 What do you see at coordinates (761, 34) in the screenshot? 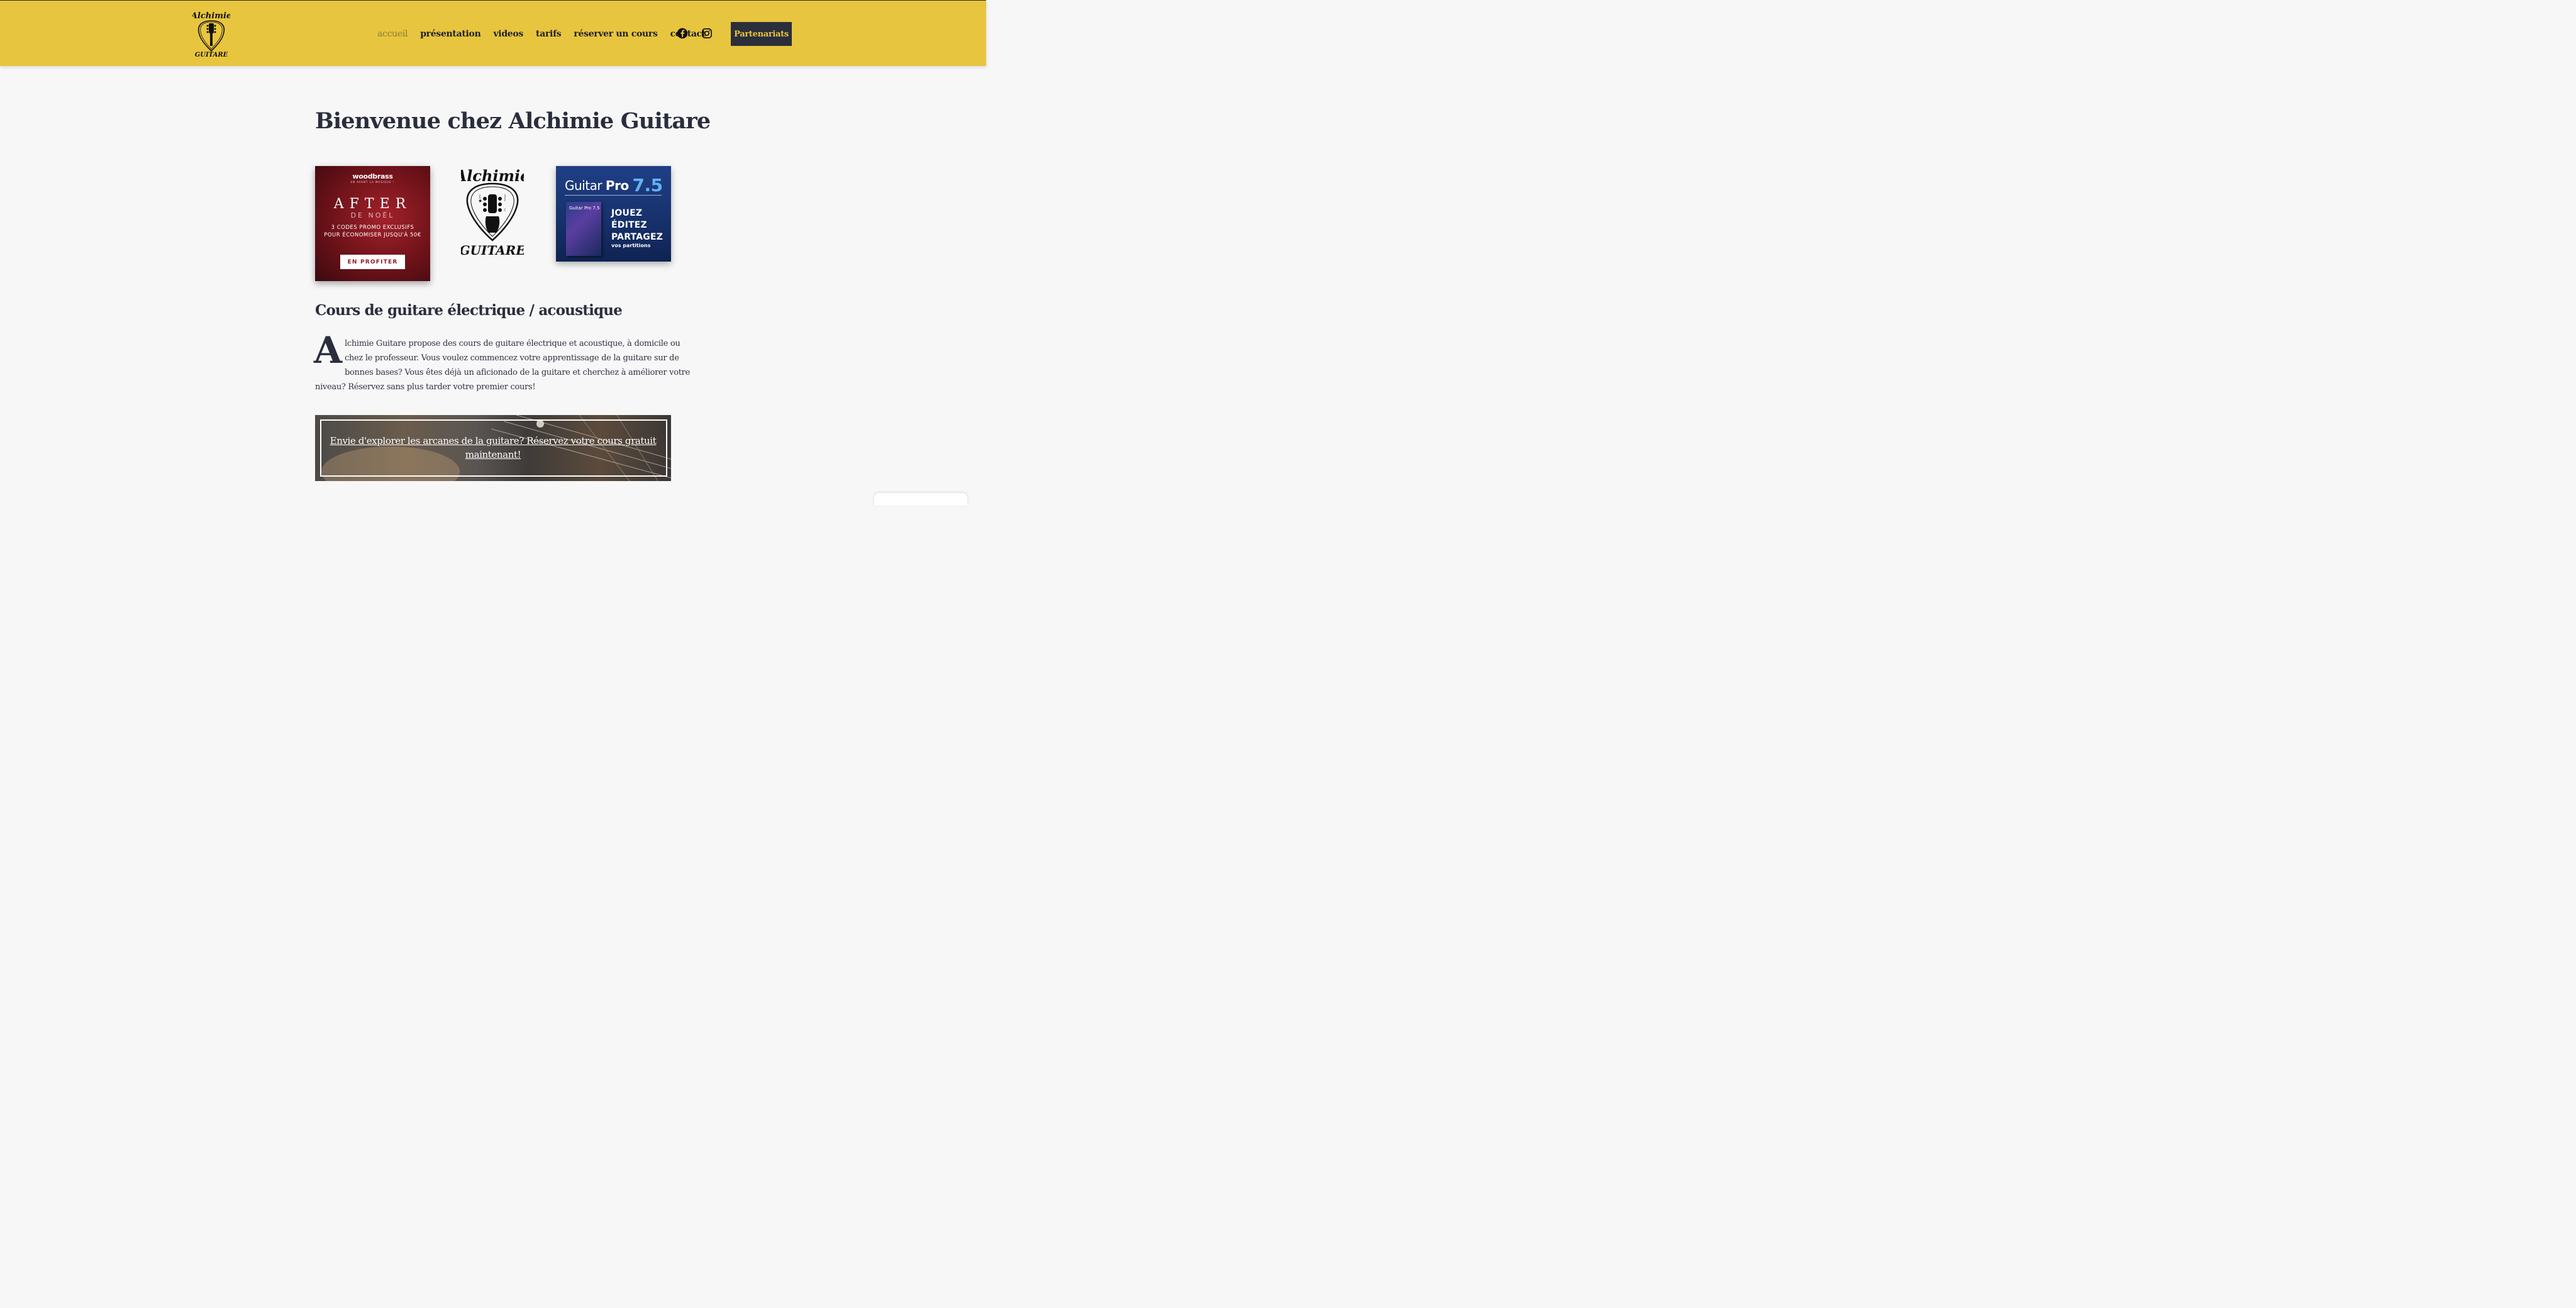
I see `partenariats-button: Partenariats` at bounding box center [761, 34].